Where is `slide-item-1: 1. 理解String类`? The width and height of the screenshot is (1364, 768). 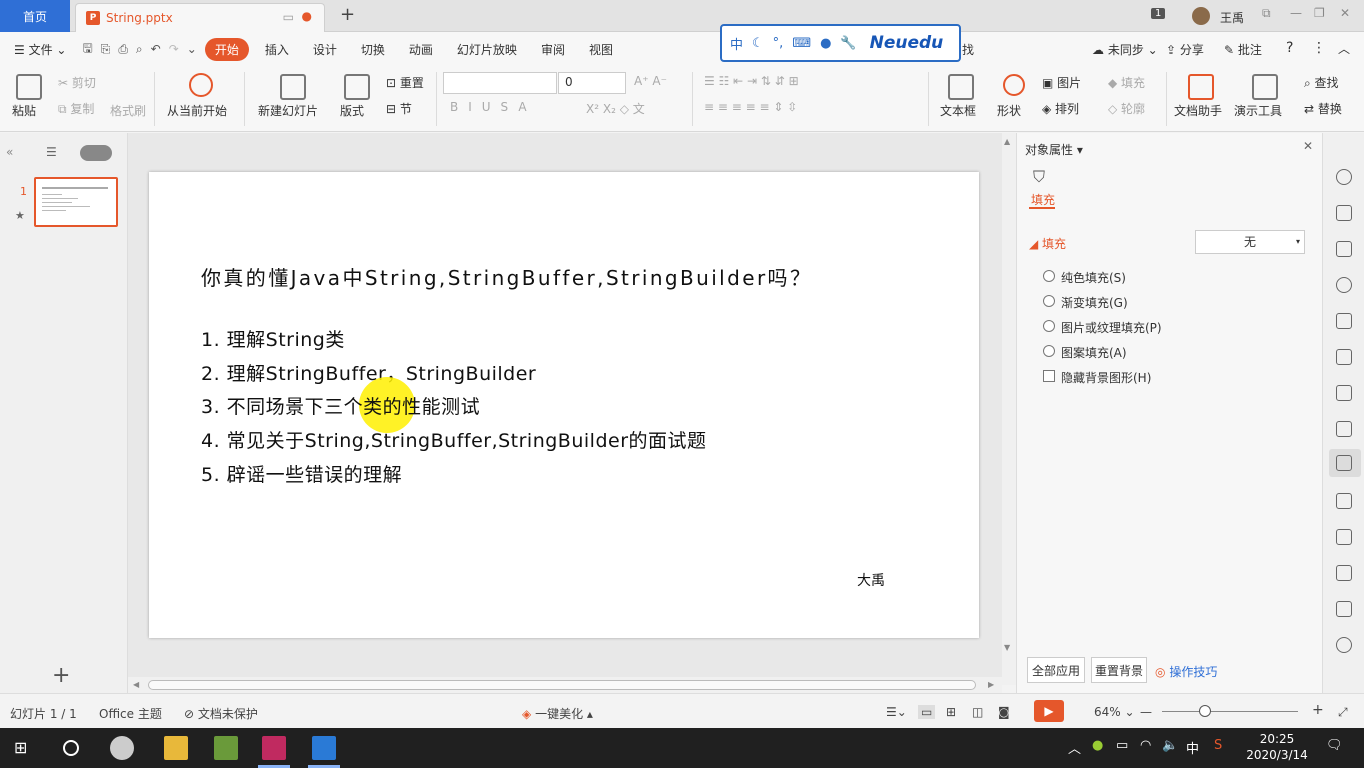
slide-item-1: 1. 理解String类 is located at coordinates (273, 338).